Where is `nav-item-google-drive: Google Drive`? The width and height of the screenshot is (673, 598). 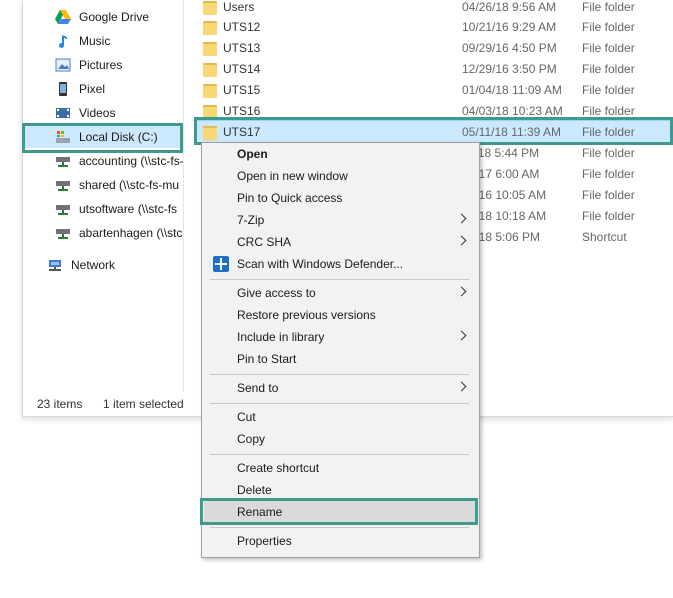
nav-item-google-drive: Google Drive is located at coordinates (103, 17).